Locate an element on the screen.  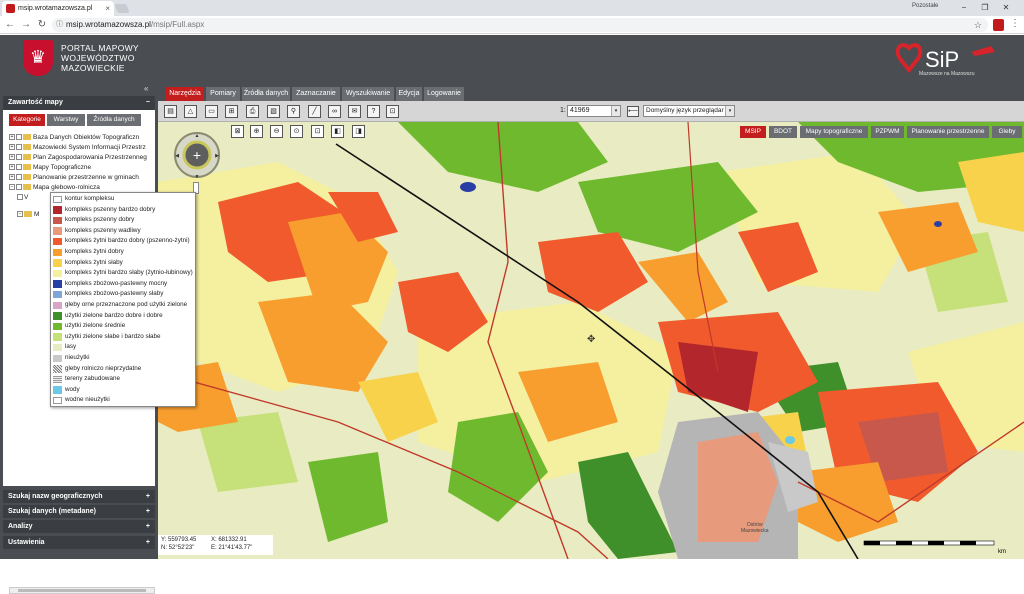
basemap-topographic: Mapy topograficzne is located at coordinates (834, 132).